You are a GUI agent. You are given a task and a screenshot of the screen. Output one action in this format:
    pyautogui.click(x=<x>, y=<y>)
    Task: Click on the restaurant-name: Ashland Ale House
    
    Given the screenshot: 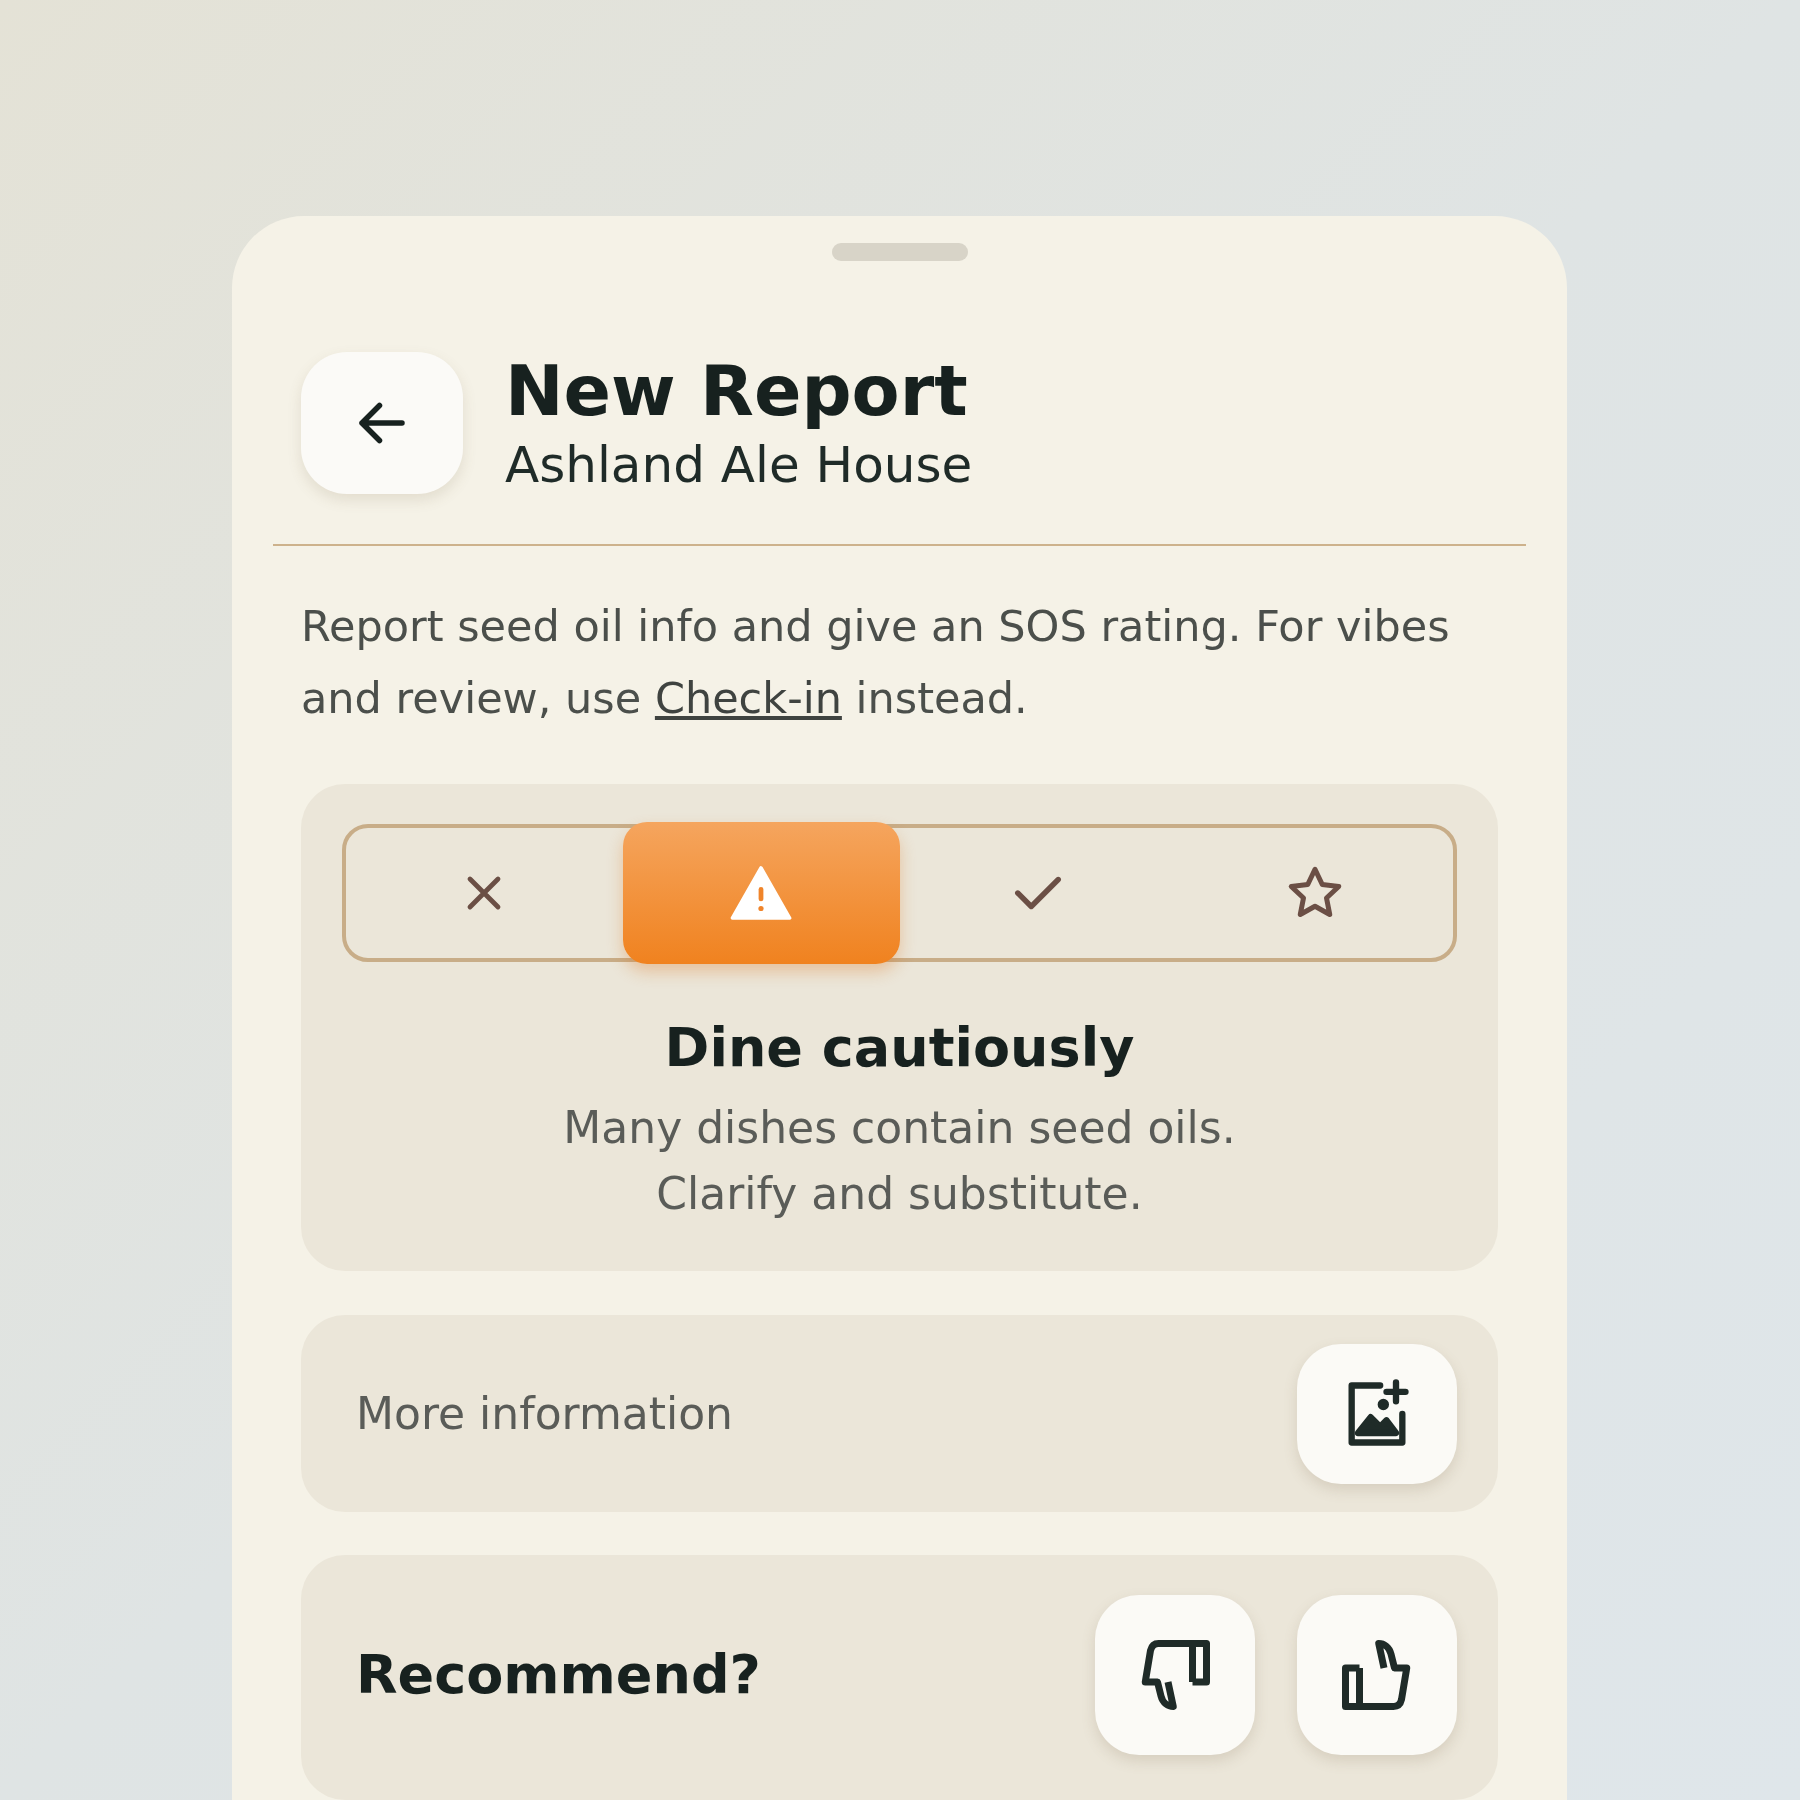 What is the action you would take?
    pyautogui.click(x=739, y=465)
    